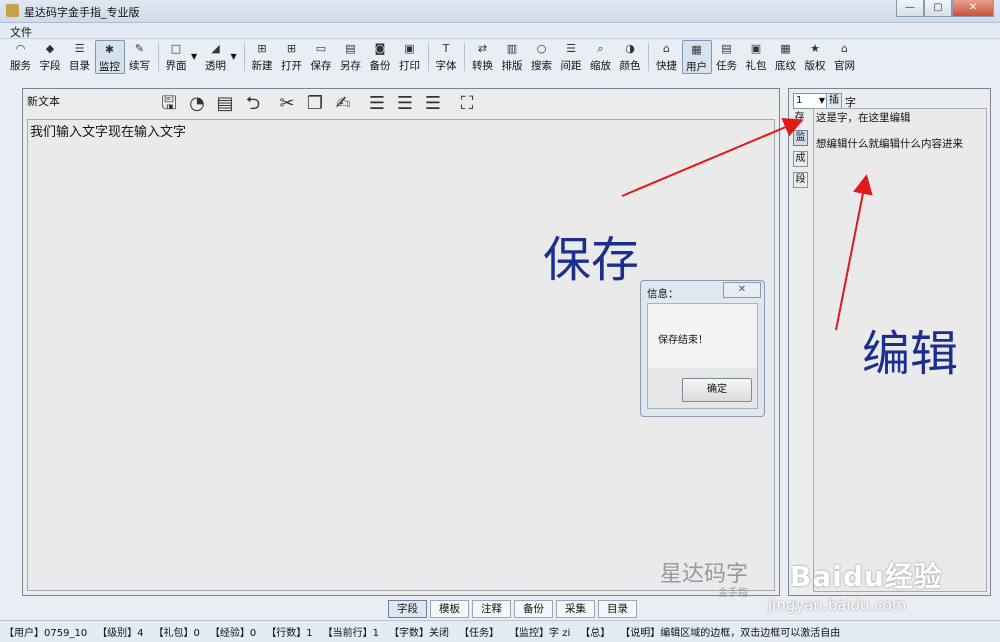 This screenshot has width=1000, height=642. I want to click on status-current-line: 【当前行】1, so click(351, 633).